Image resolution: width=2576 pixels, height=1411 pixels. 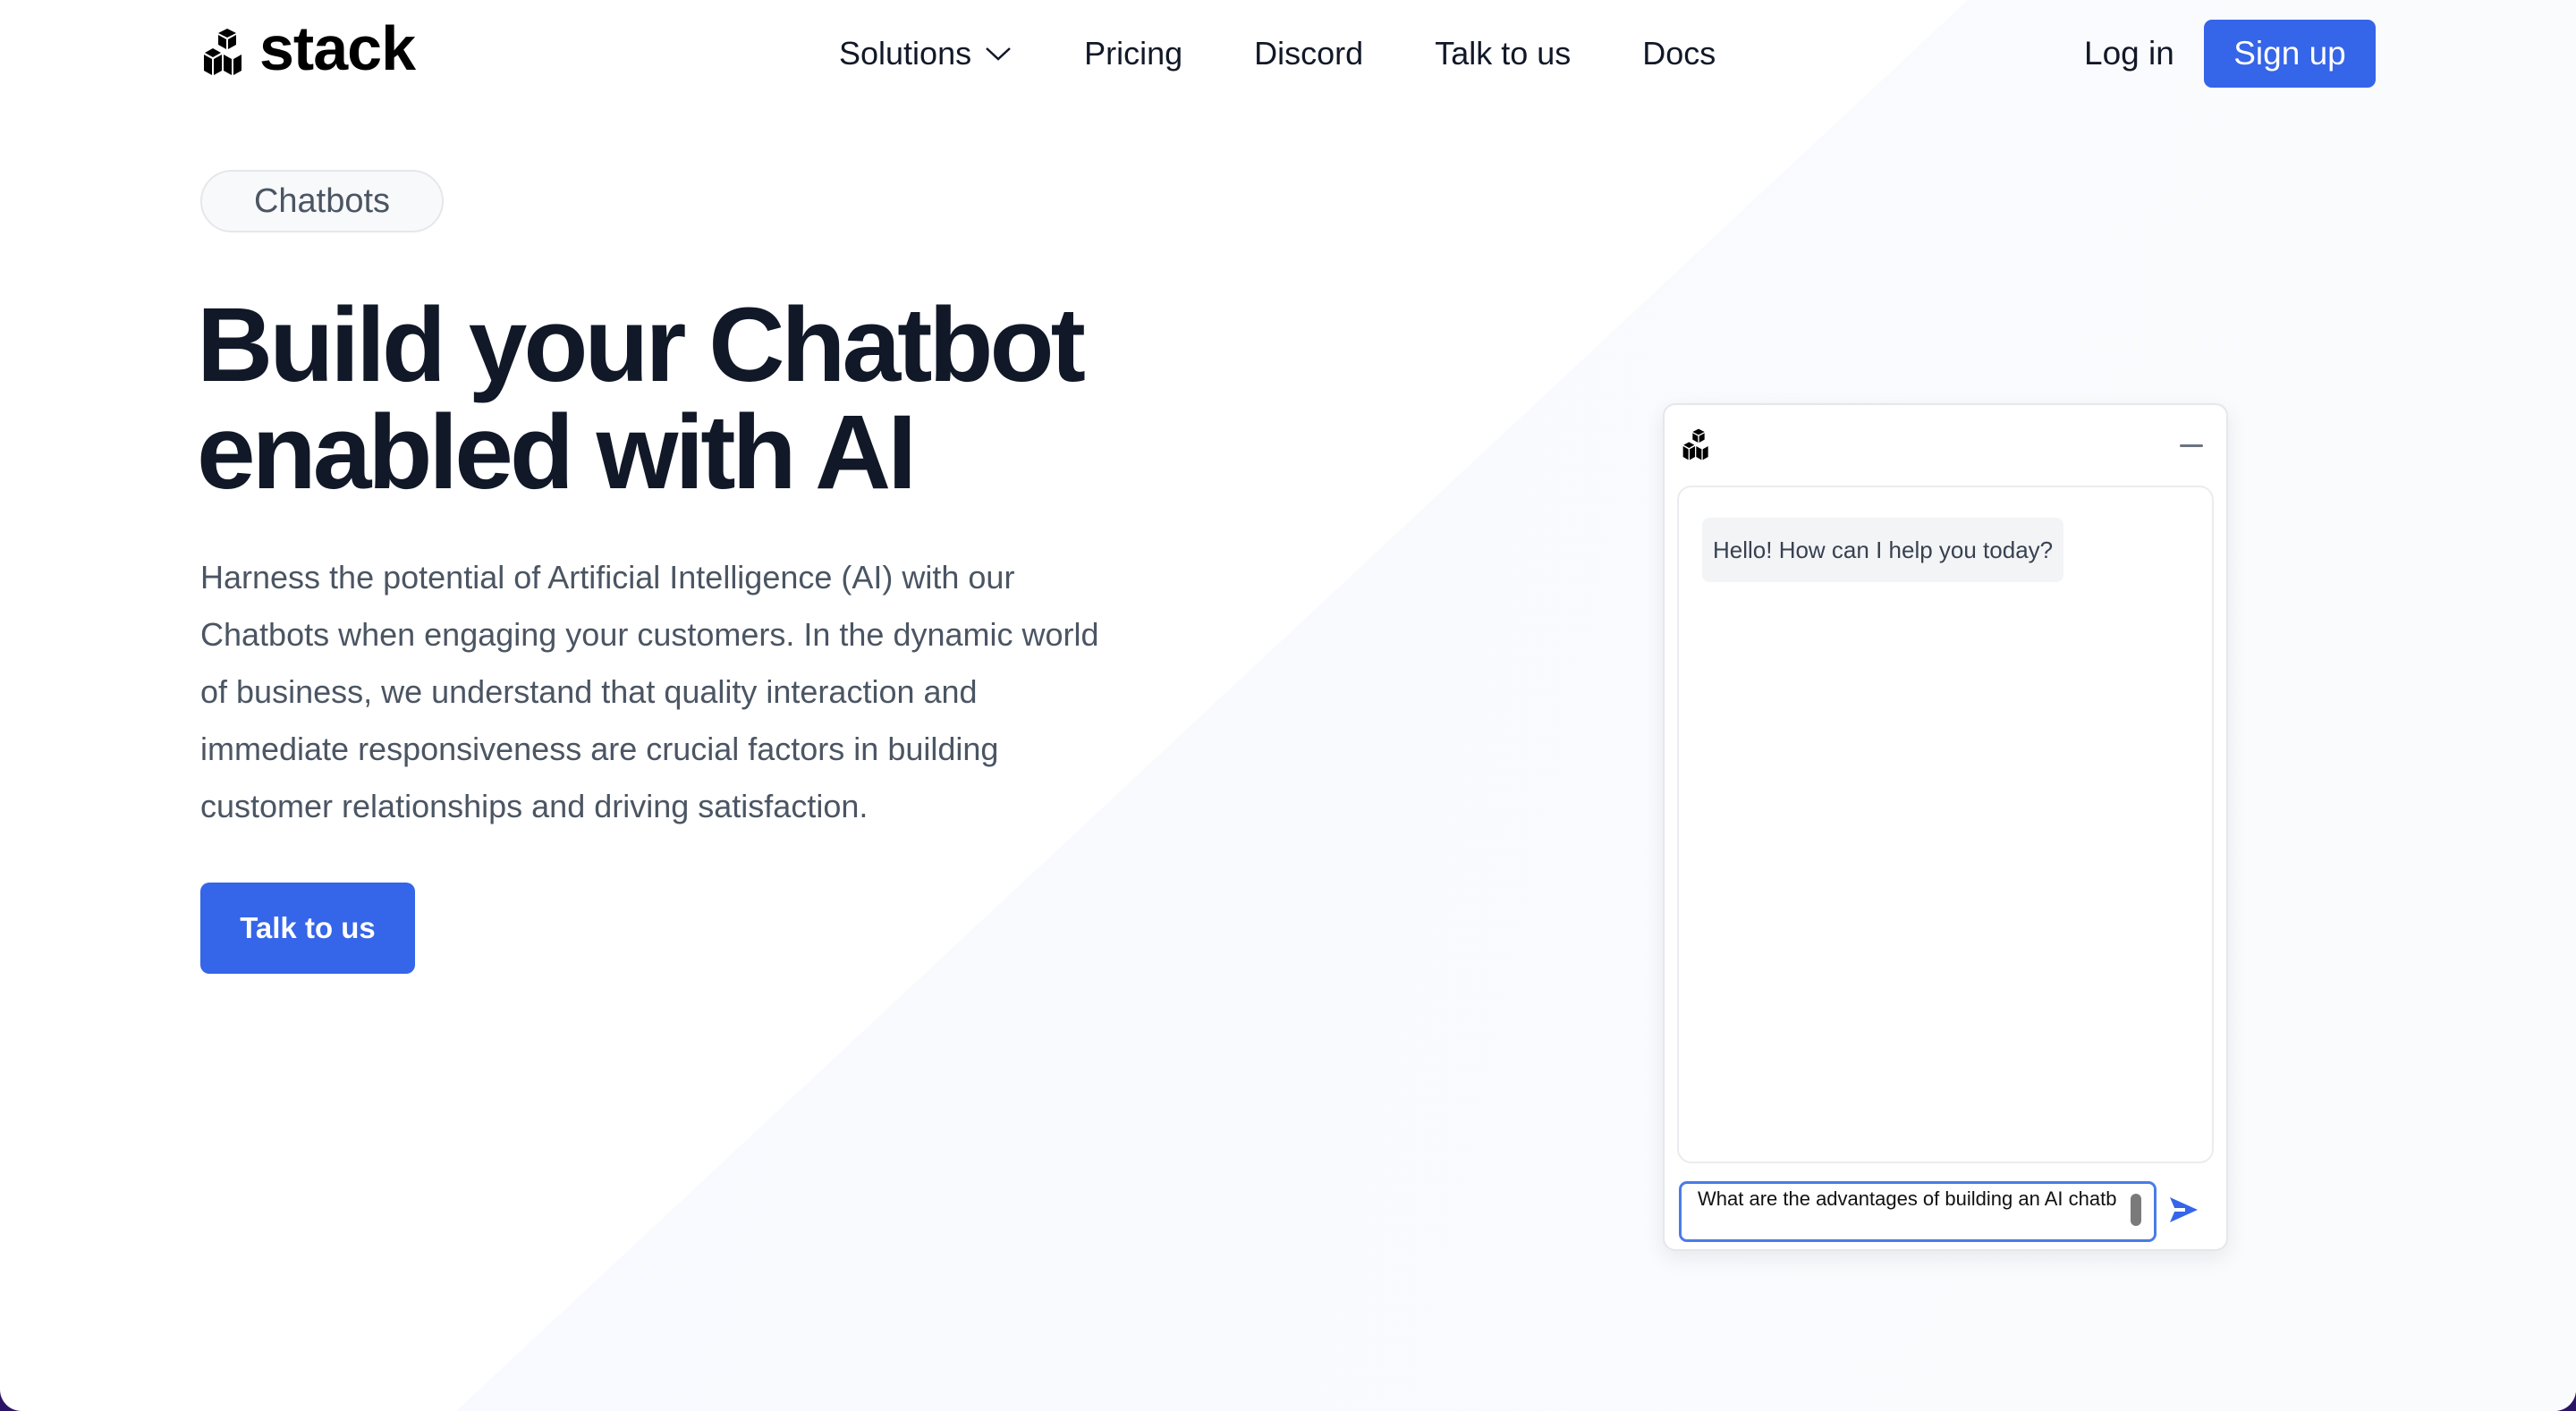 I want to click on page-title: Build your Chatbot enabled with AI, so click(x=778, y=398).